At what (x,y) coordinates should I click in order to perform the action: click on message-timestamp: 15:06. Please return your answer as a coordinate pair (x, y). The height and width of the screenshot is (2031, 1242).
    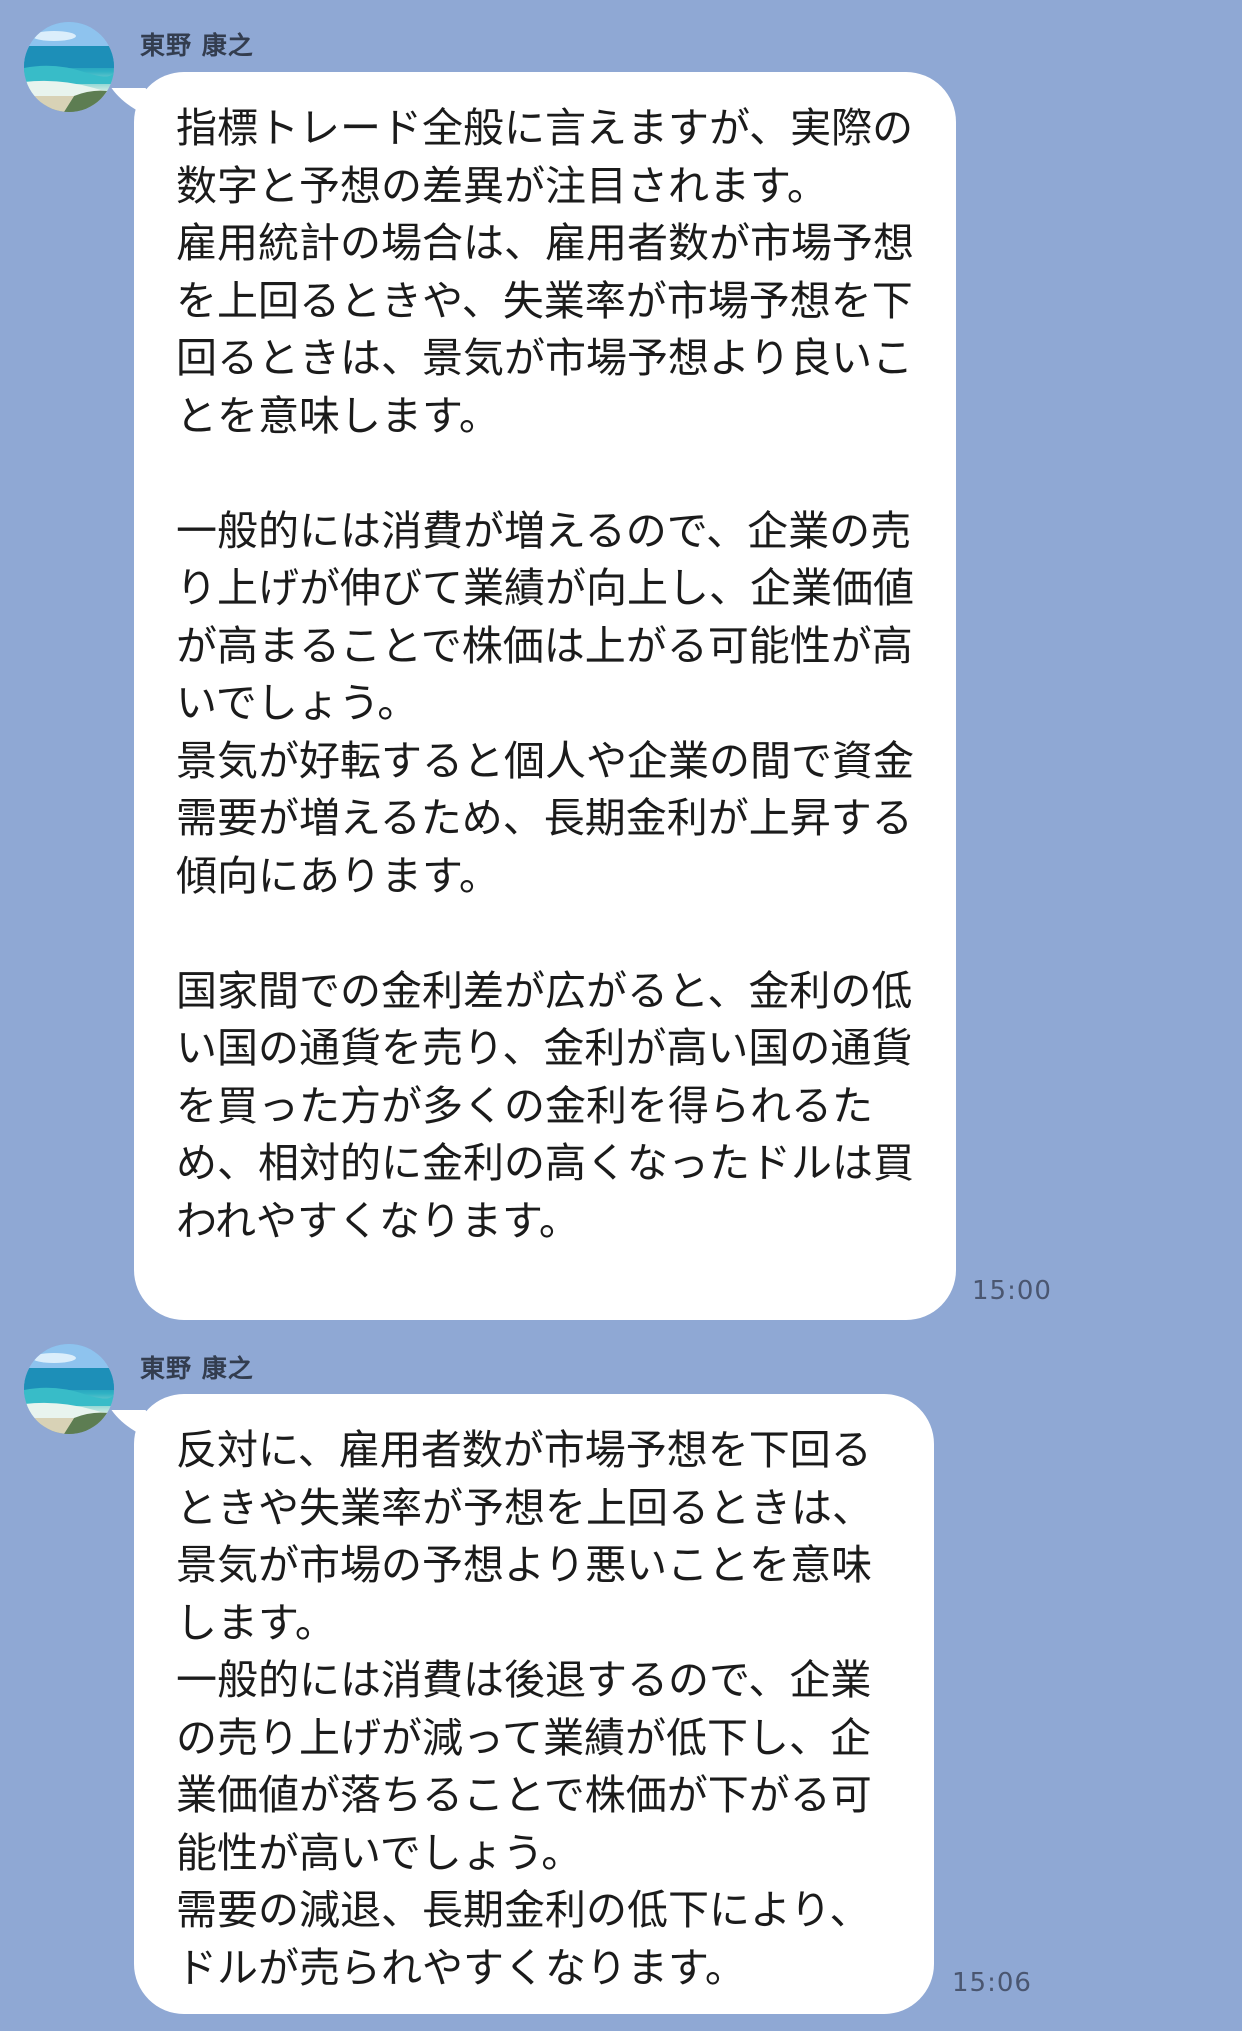
    Looking at the image, I should click on (992, 1983).